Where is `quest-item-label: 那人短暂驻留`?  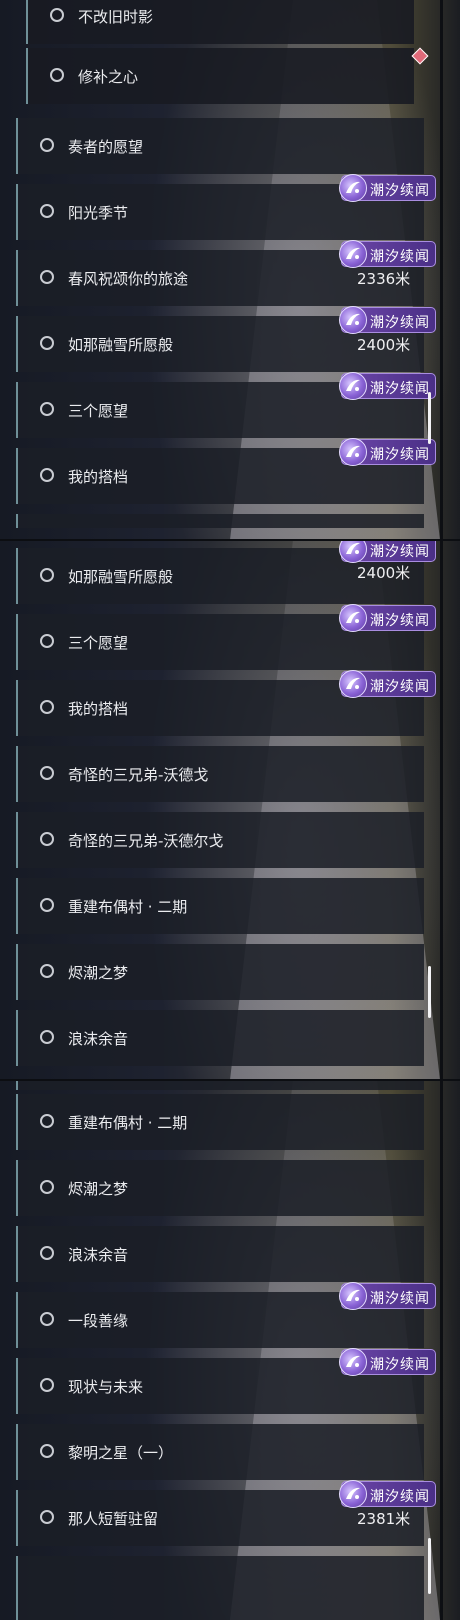 quest-item-label: 那人短暂驻留 is located at coordinates (113, 1519).